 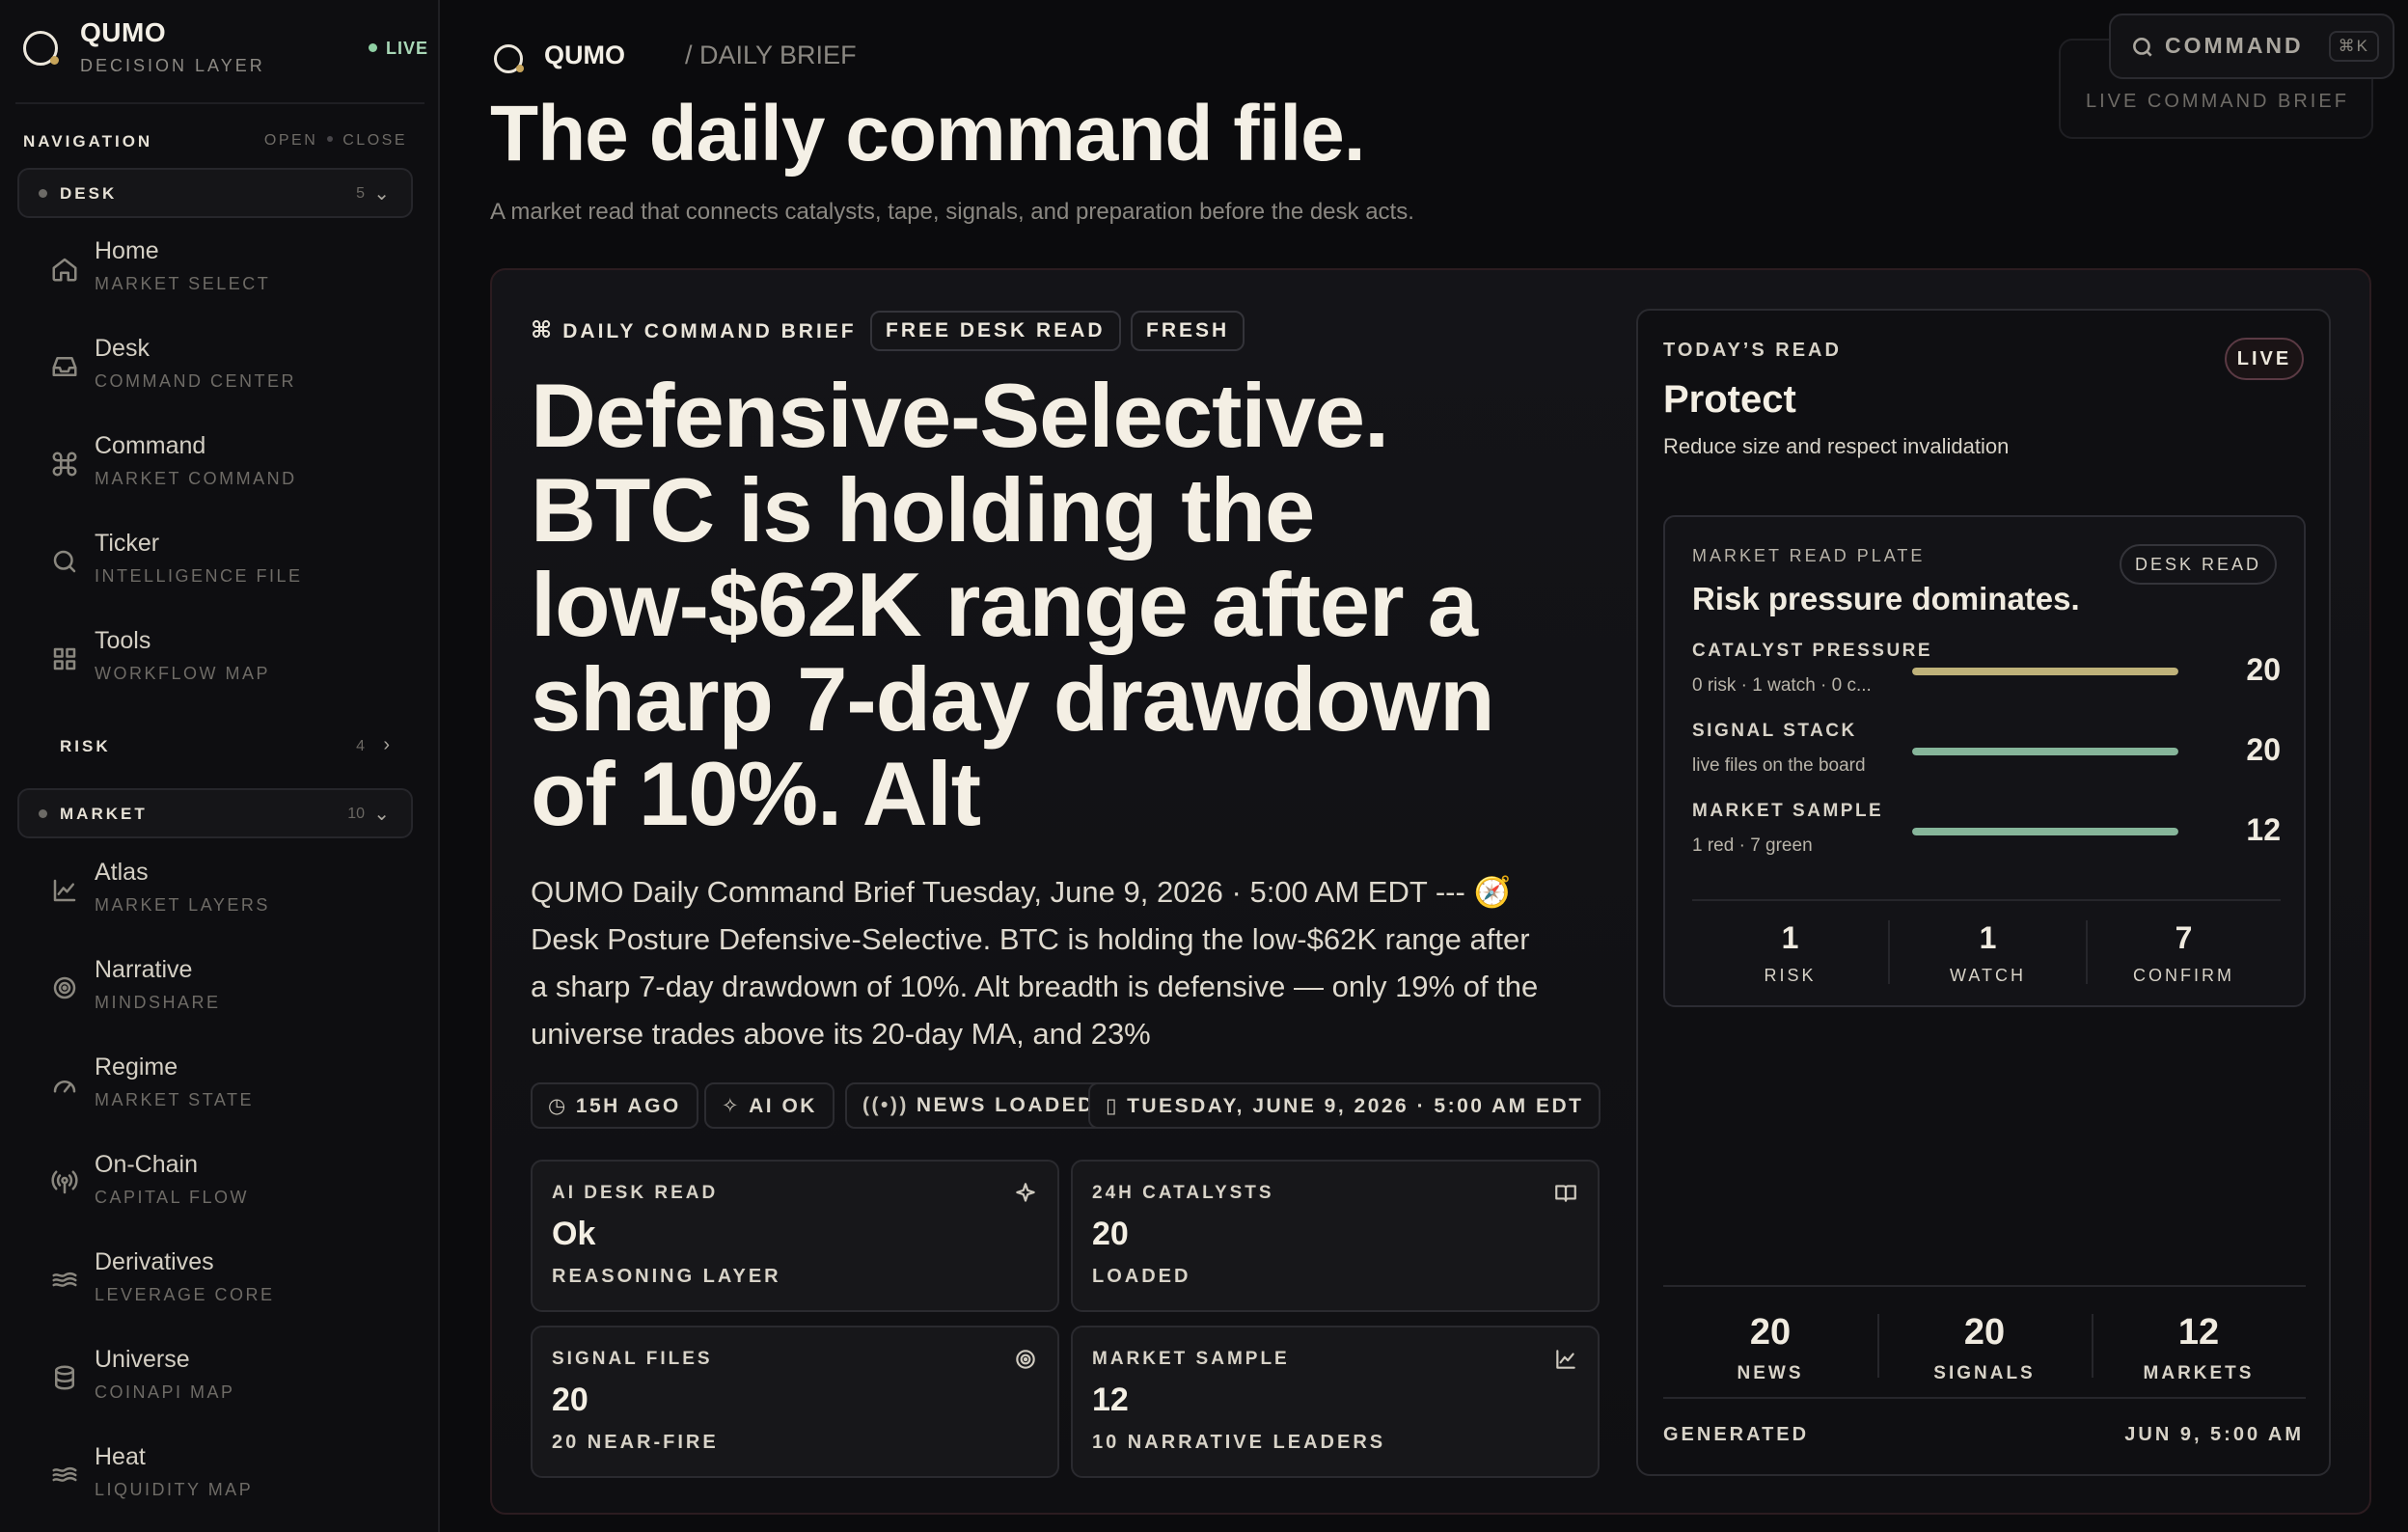 I want to click on sidebar-item-regime: Regime MARKET STATE, so click(x=222, y=1086).